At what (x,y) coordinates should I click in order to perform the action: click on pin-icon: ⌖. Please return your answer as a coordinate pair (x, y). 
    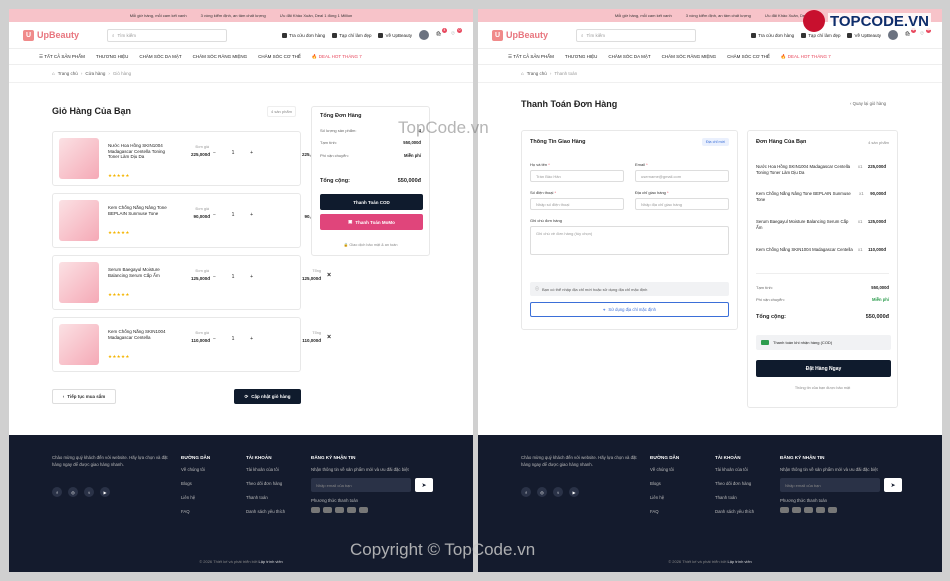
    Looking at the image, I should click on (604, 309).